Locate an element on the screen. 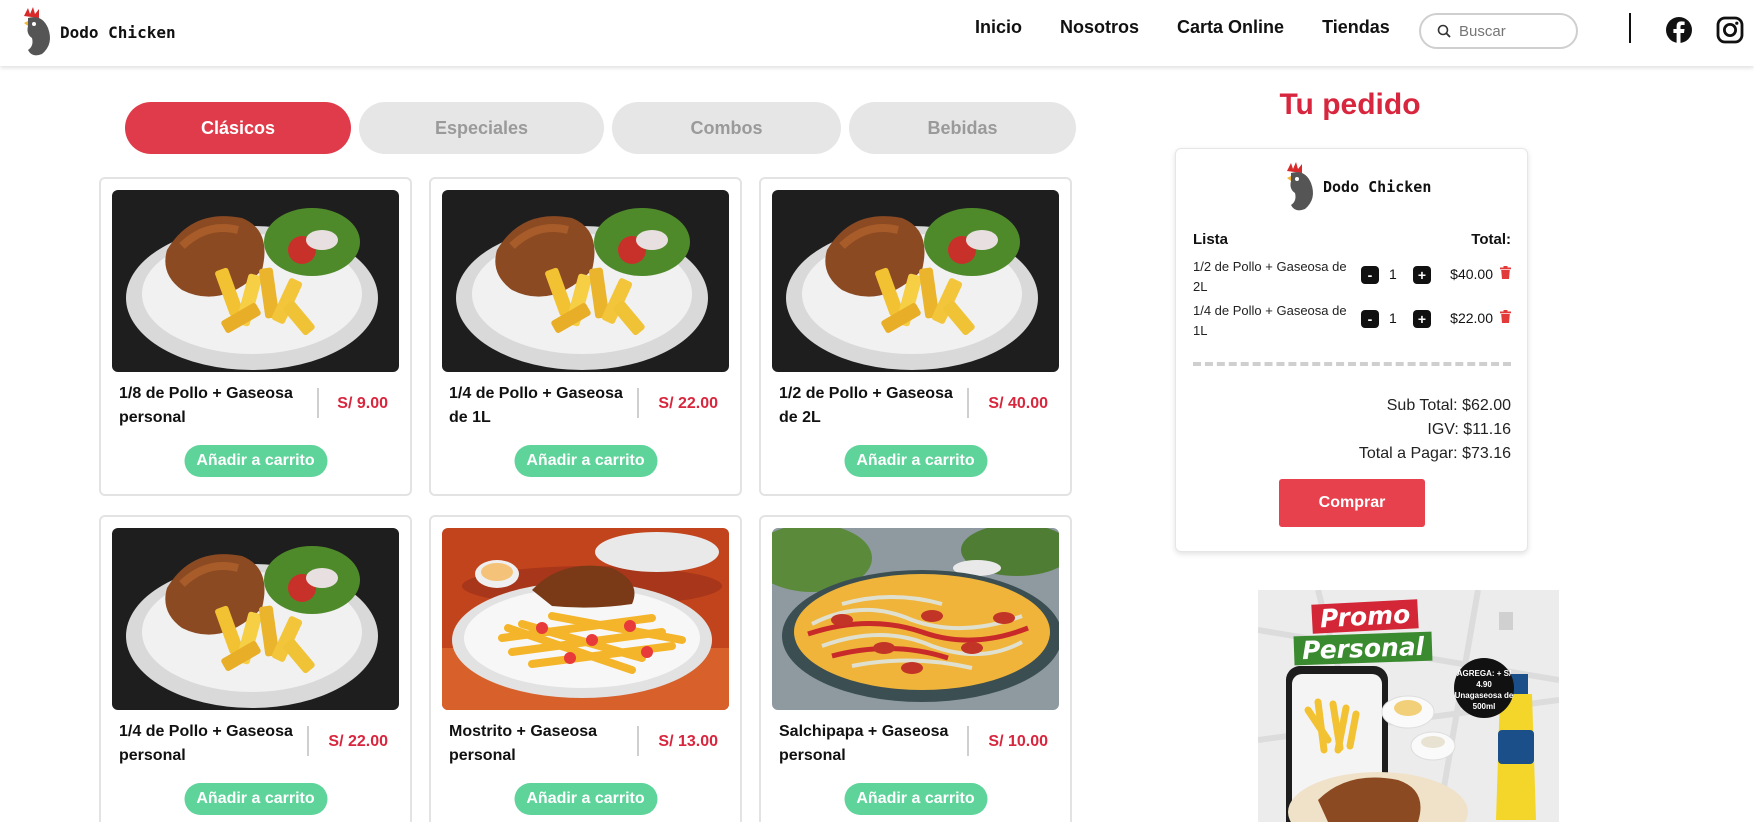  facebook-icon is located at coordinates (1679, 30).